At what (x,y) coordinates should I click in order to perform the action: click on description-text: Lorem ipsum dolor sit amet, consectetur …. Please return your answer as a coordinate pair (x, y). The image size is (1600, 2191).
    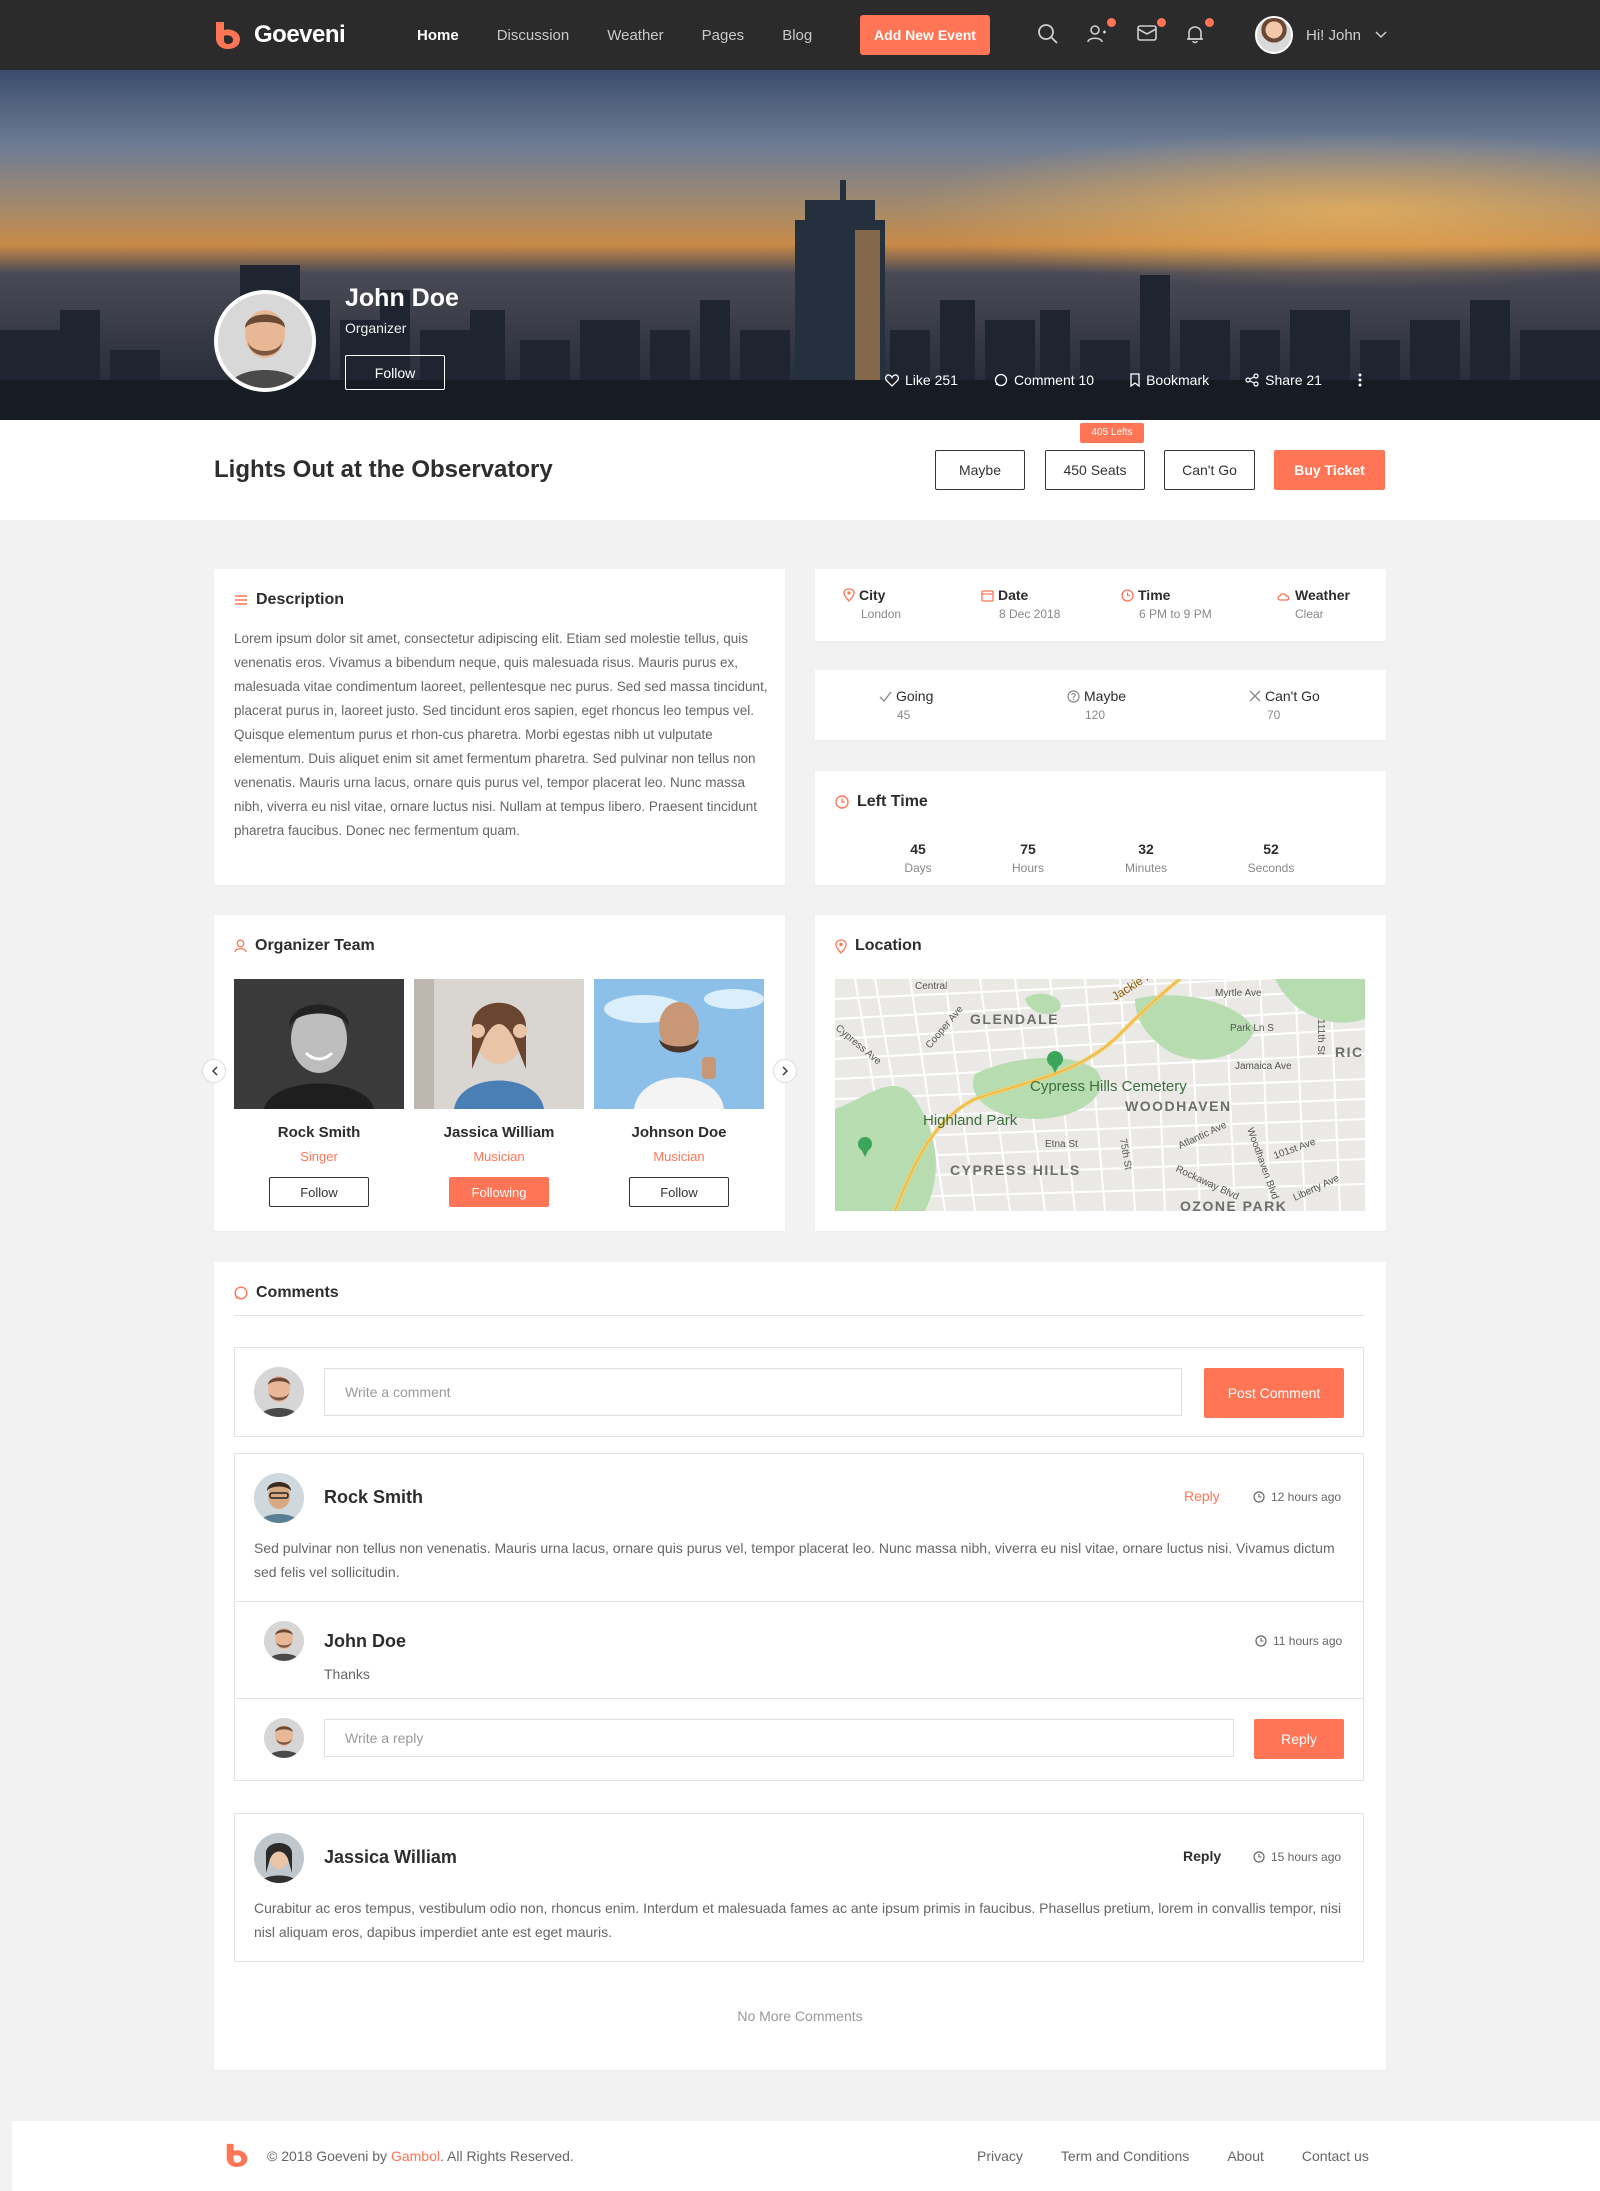
    Looking at the image, I should click on (501, 734).